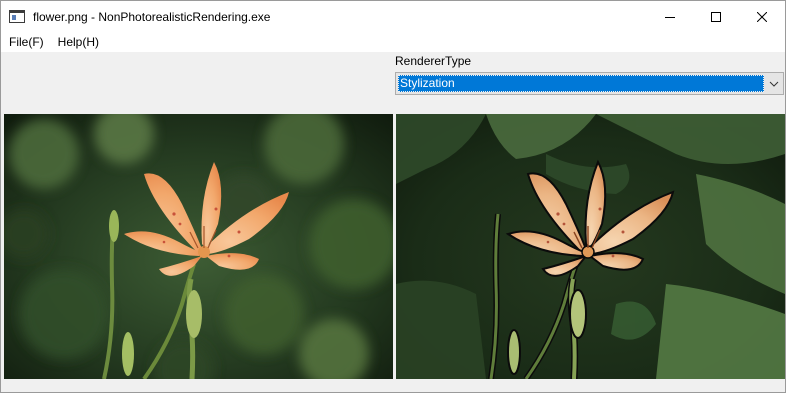 The height and width of the screenshot is (393, 786). I want to click on caption-buttons, so click(716, 16).